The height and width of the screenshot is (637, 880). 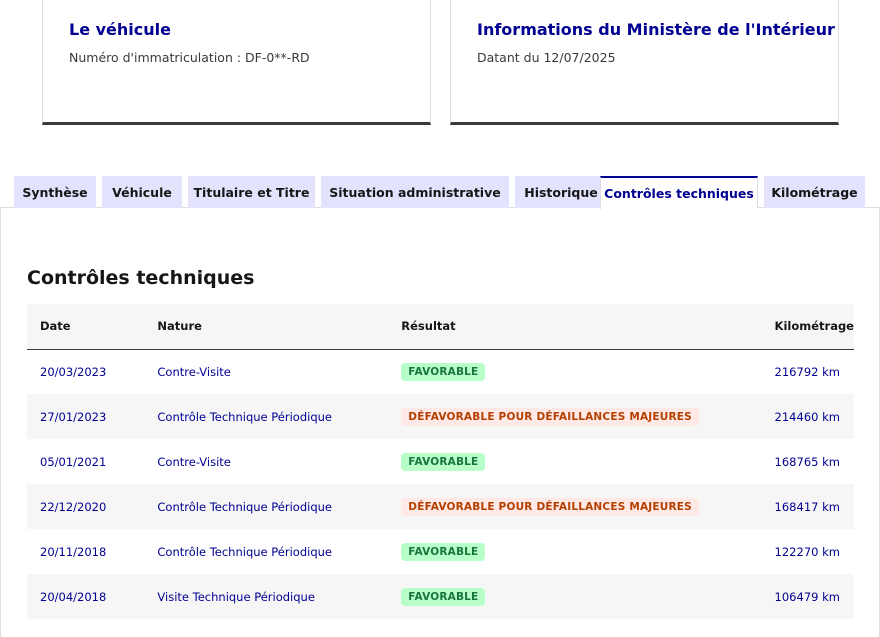 What do you see at coordinates (73, 416) in the screenshot?
I see `cell-date: 27/01/2023` at bounding box center [73, 416].